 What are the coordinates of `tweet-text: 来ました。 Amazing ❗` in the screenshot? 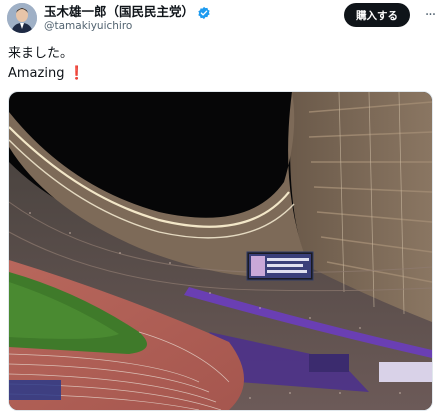 It's located at (46, 64).